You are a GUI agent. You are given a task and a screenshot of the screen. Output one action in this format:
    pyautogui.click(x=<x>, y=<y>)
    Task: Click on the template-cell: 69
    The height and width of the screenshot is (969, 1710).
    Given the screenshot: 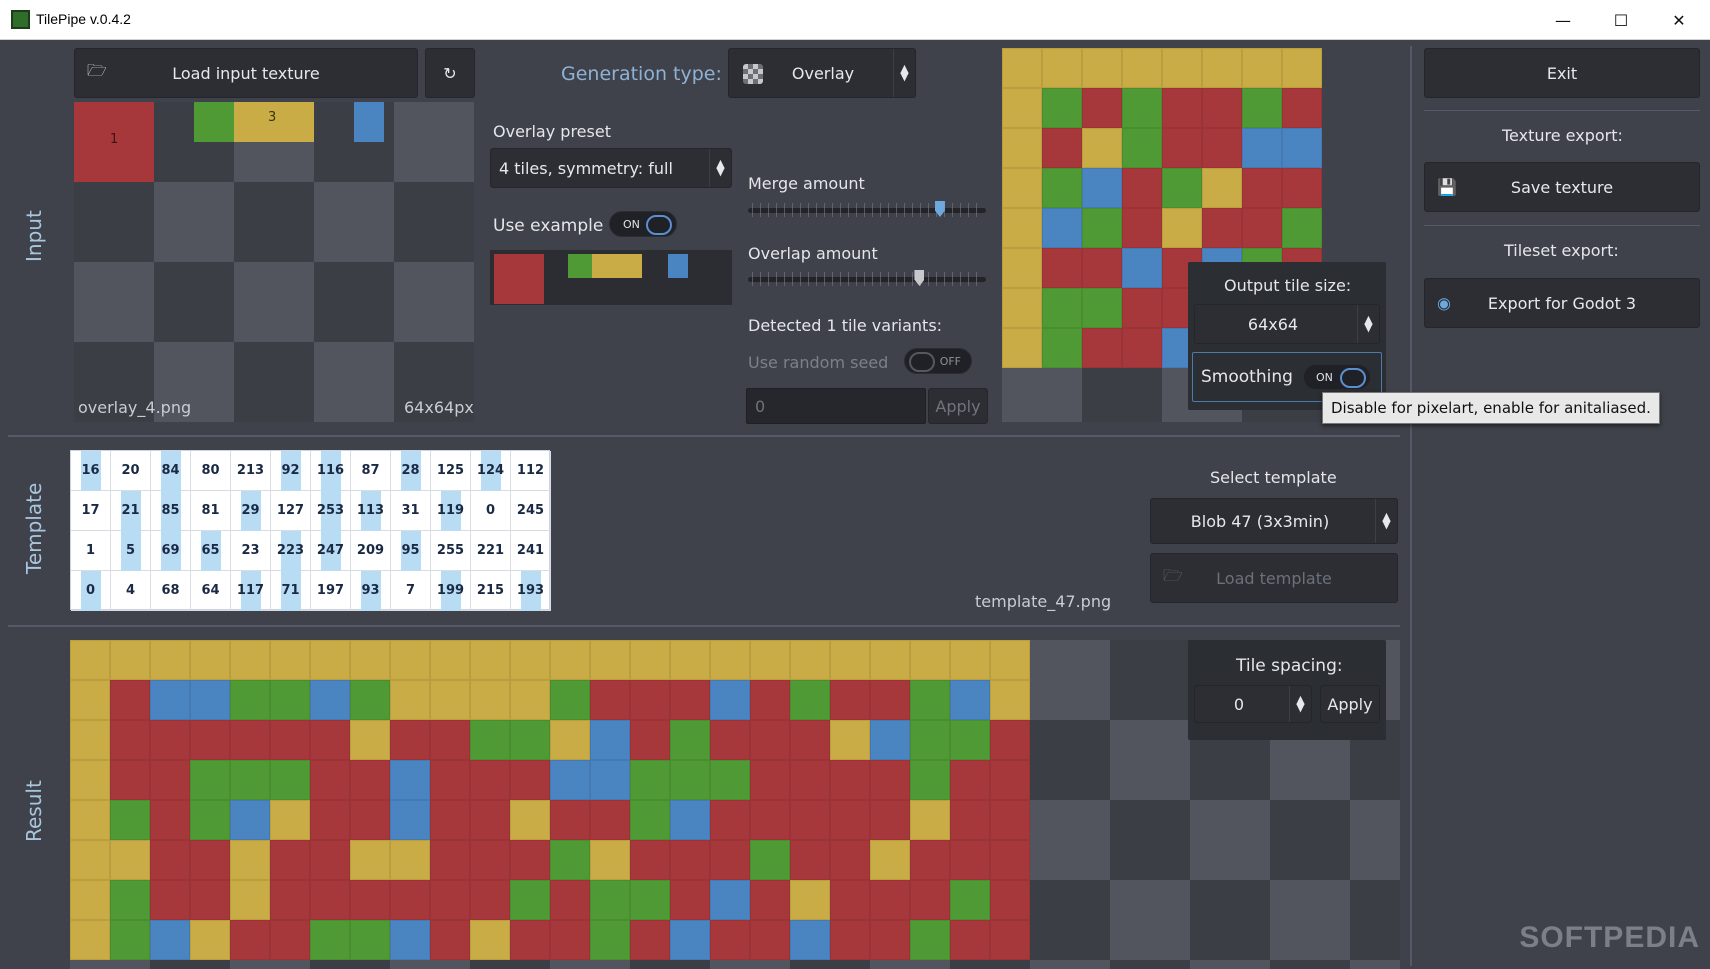 What is the action you would take?
    pyautogui.click(x=171, y=551)
    